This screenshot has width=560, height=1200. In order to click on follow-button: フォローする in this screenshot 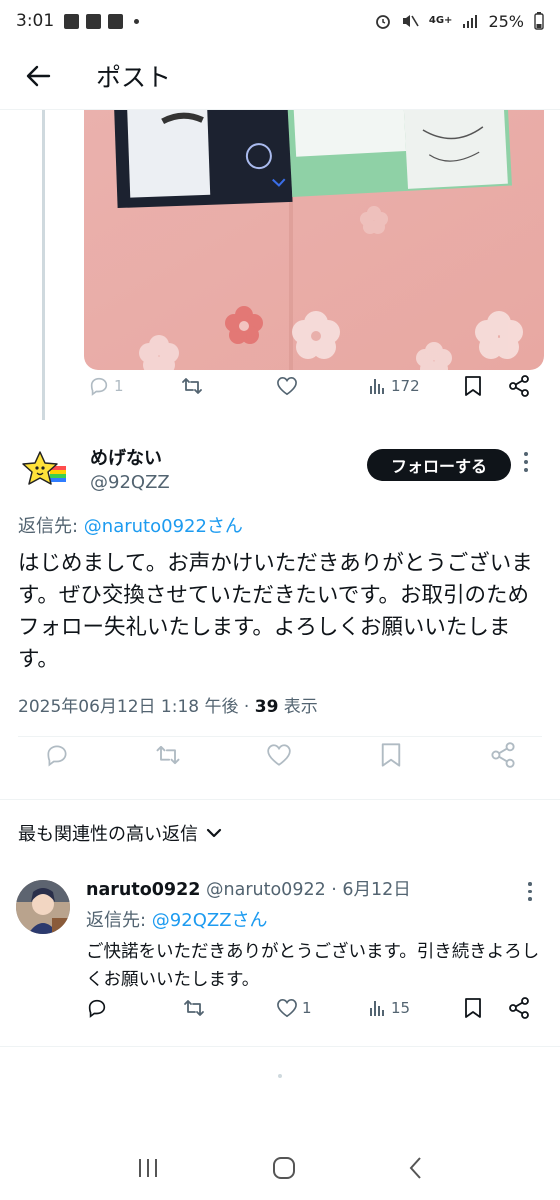, I will do `click(439, 465)`.